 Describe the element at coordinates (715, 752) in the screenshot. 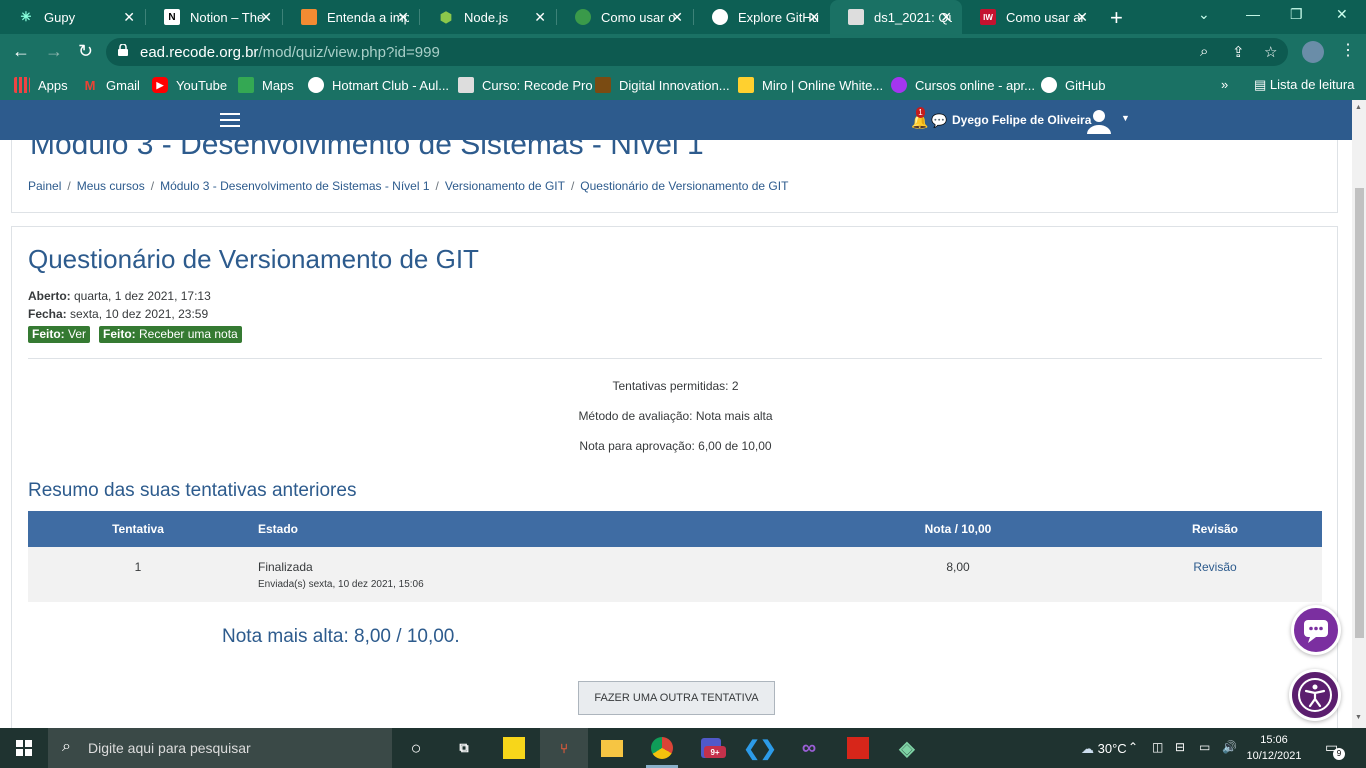

I see `teams-badge: 9+` at that location.